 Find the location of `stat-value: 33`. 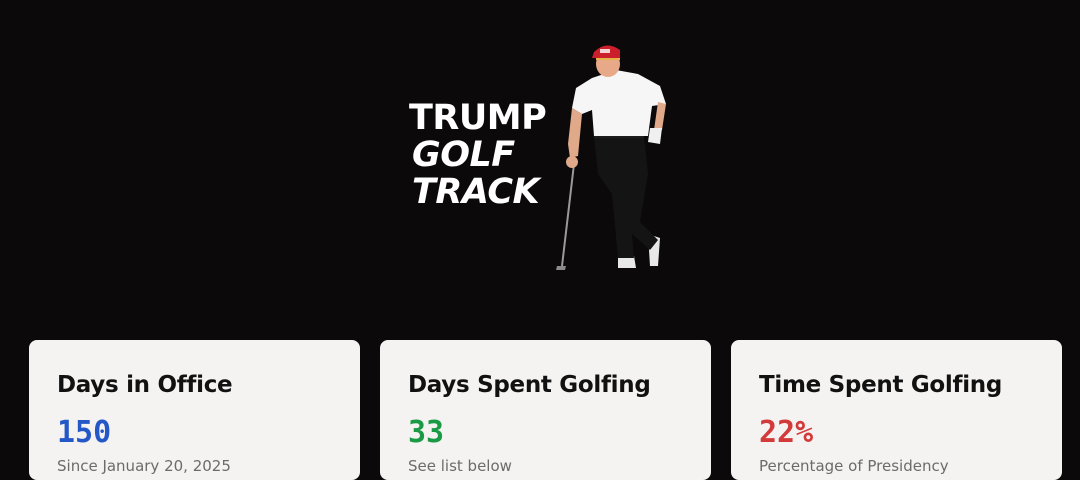

stat-value: 33 is located at coordinates (426, 432).